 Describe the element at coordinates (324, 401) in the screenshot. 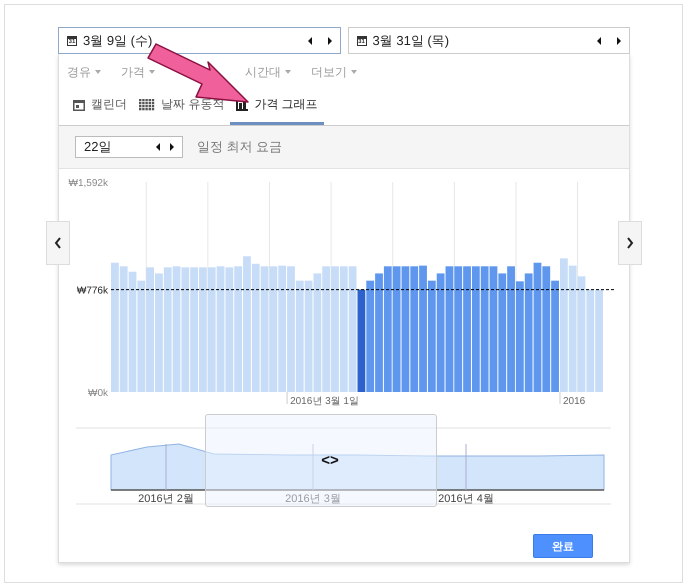

I see `axis-label: 2016년 3월 1일` at that location.